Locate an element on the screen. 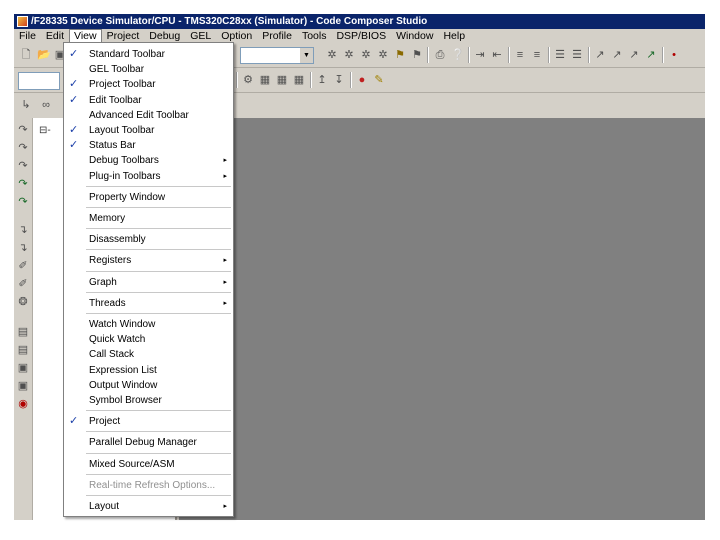 This screenshot has width=720, height=540. bookmark-icon: ⚑ is located at coordinates (400, 55).